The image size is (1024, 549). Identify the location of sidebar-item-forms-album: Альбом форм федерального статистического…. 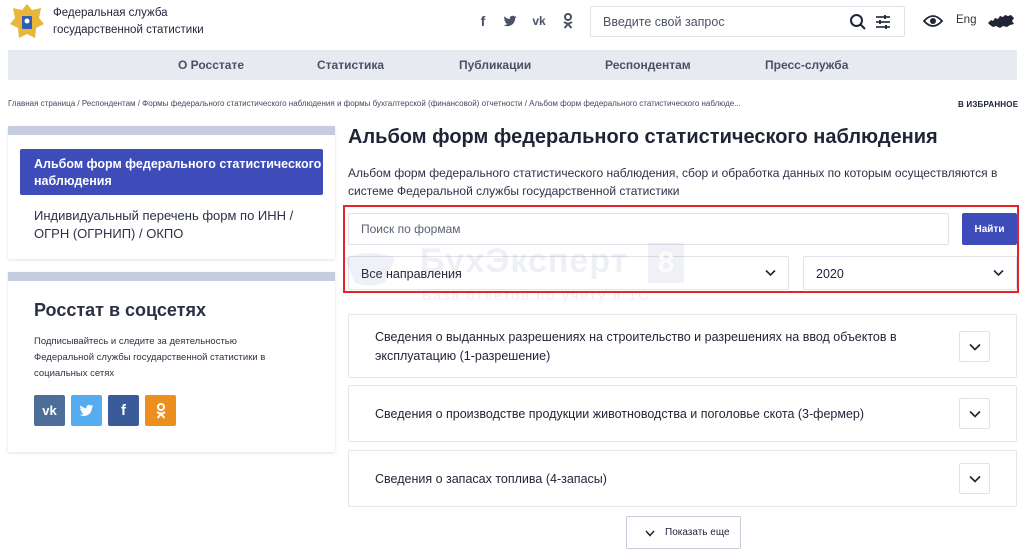
(171, 172).